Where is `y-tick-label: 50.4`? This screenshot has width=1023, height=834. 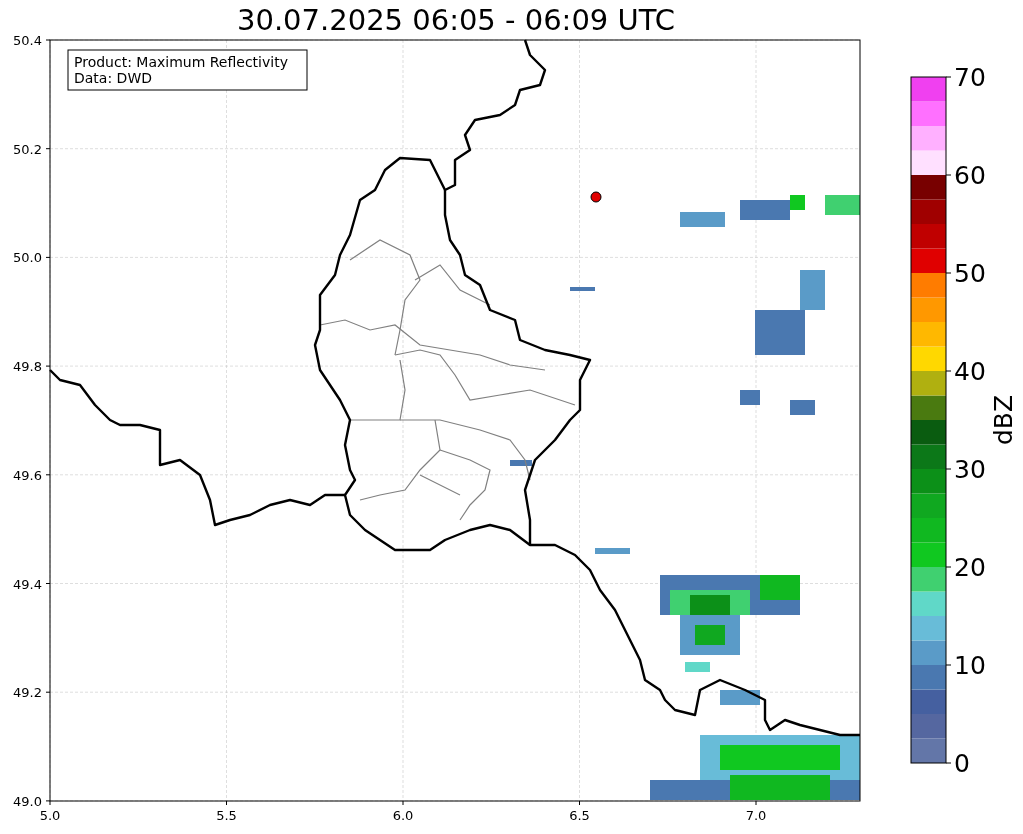 y-tick-label: 50.4 is located at coordinates (27, 40).